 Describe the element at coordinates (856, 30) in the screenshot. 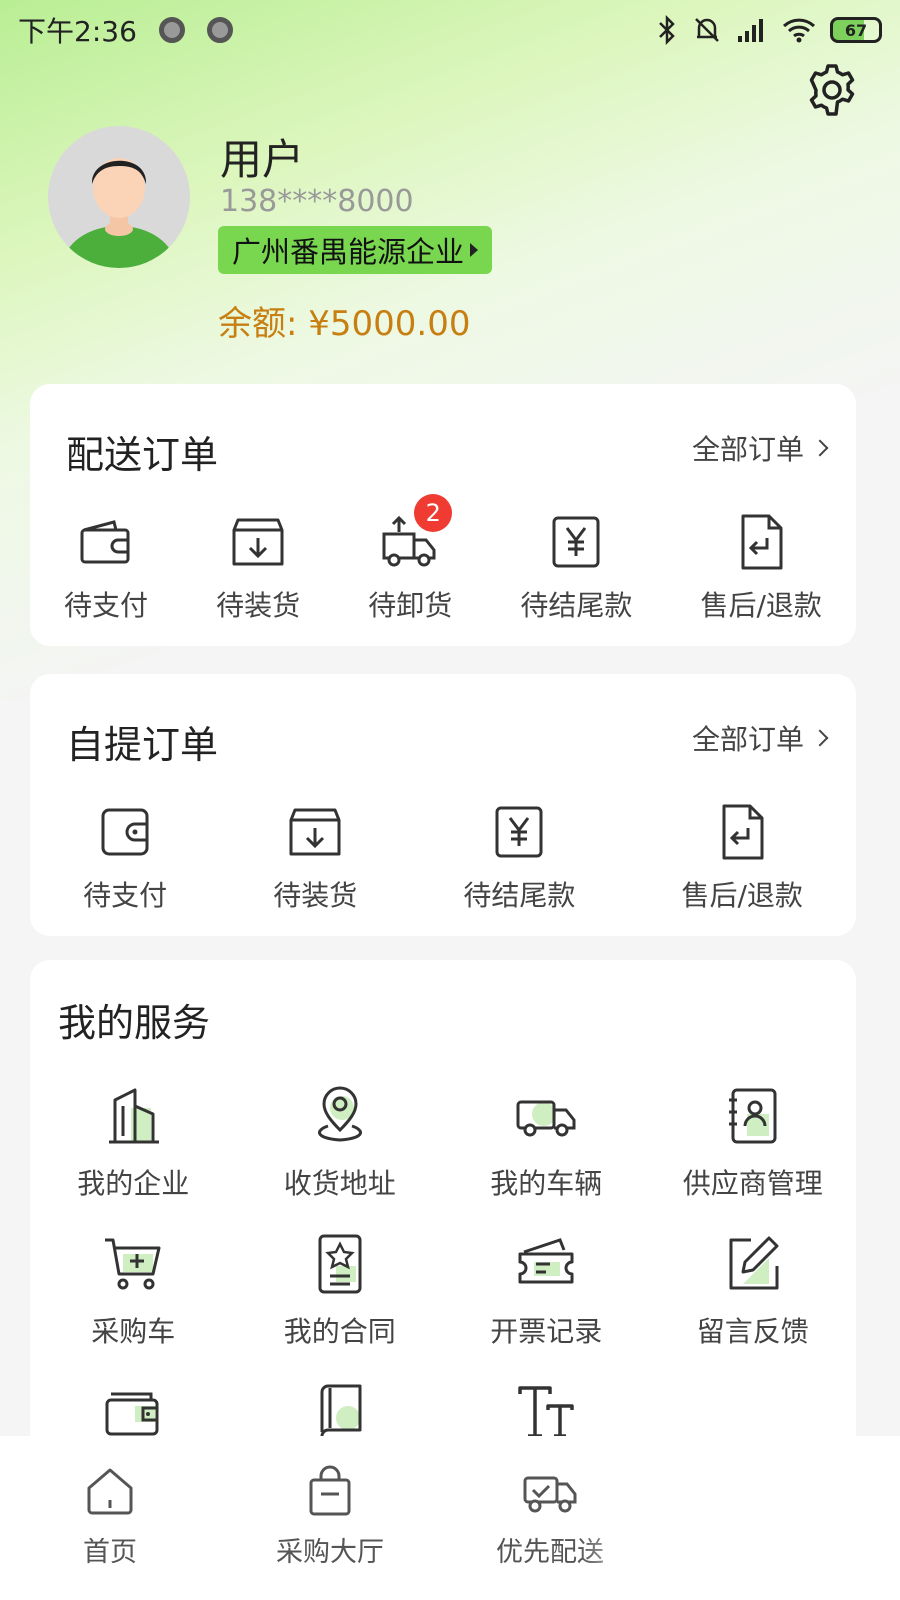

I see `battery-icon: 67` at that location.